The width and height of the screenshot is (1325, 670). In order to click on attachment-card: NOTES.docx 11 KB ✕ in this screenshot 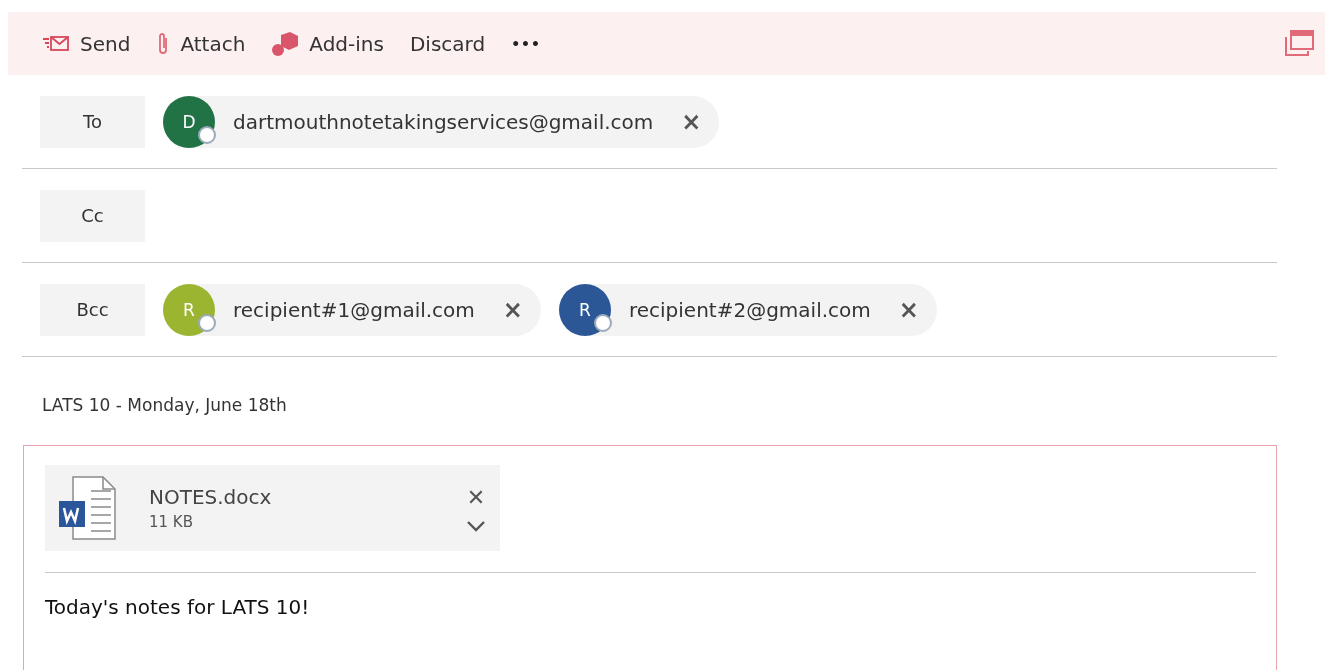, I will do `click(272, 508)`.